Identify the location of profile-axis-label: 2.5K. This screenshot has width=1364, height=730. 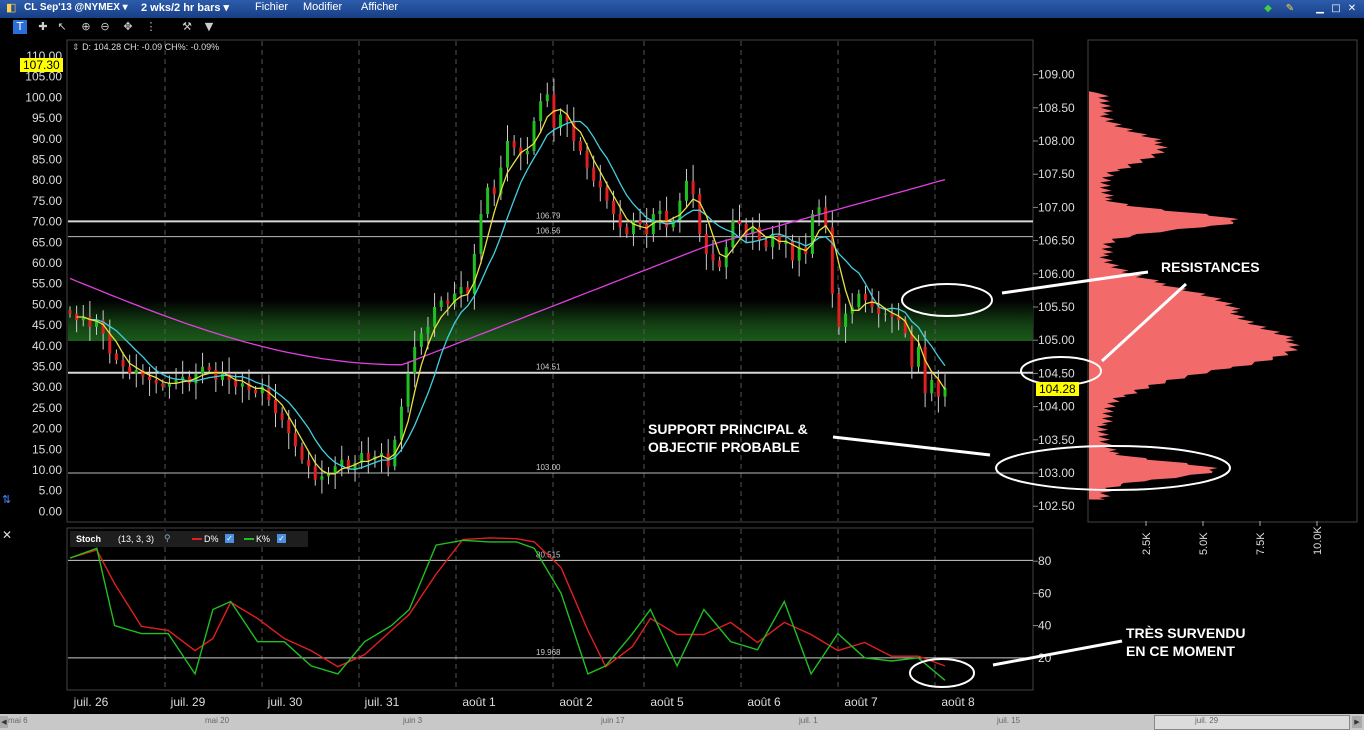
(1147, 543).